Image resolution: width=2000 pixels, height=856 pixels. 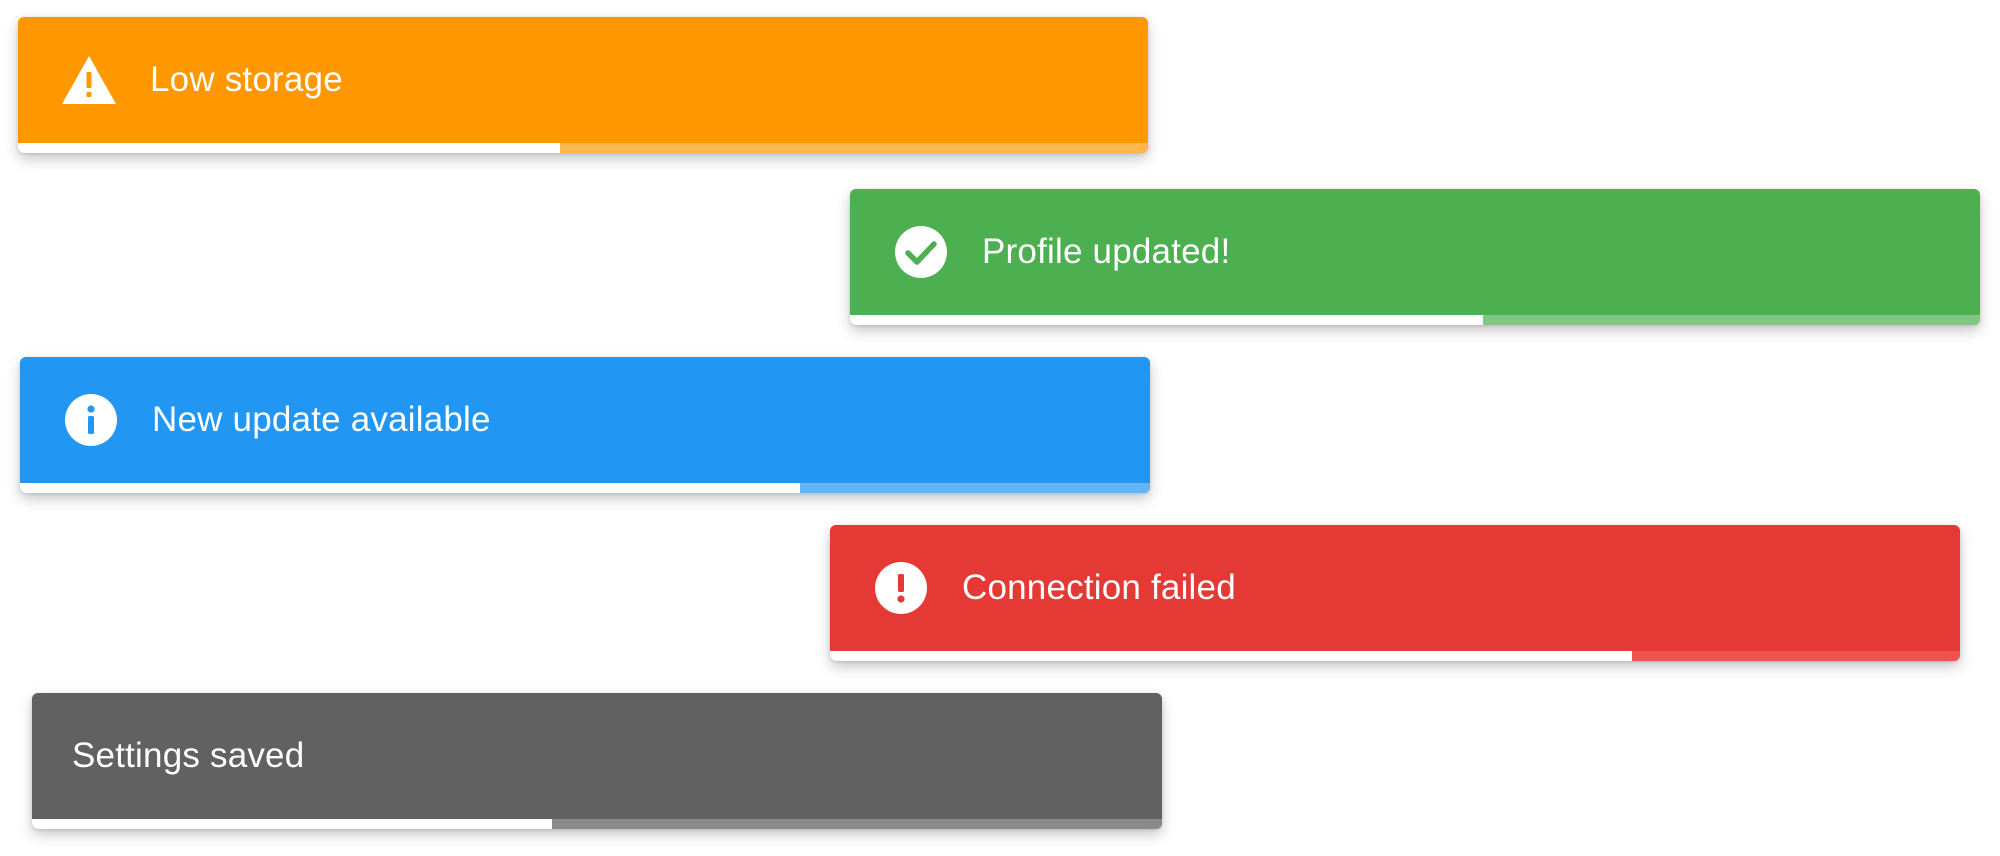 What do you see at coordinates (246, 79) in the screenshot?
I see `toast-message: Low storage` at bounding box center [246, 79].